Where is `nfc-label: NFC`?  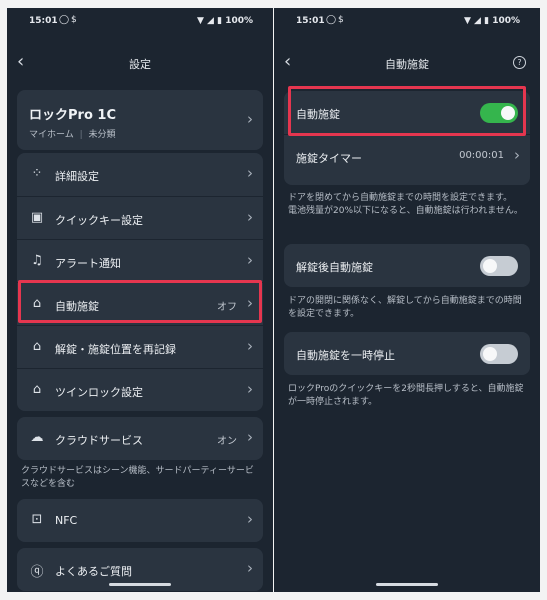
nfc-label: NFC is located at coordinates (66, 520).